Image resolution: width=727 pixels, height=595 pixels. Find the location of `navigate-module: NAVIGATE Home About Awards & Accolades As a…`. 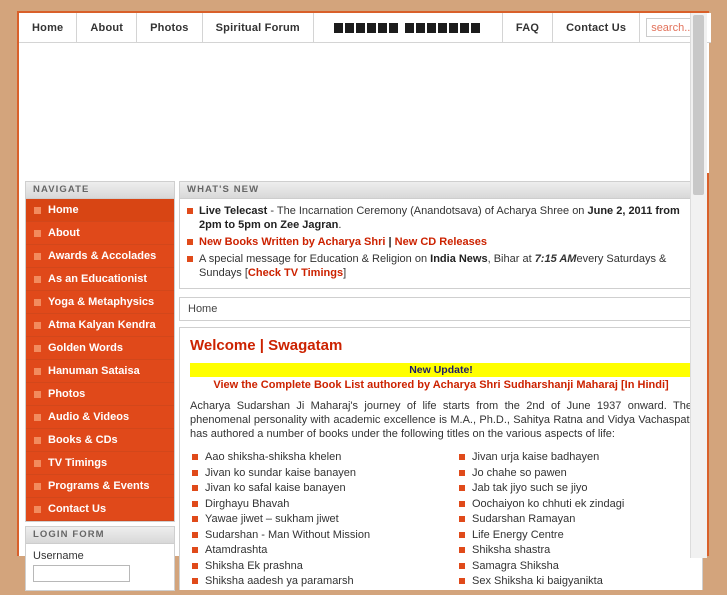

navigate-module: NAVIGATE Home About Awards & Accolades As a… is located at coordinates (100, 351).